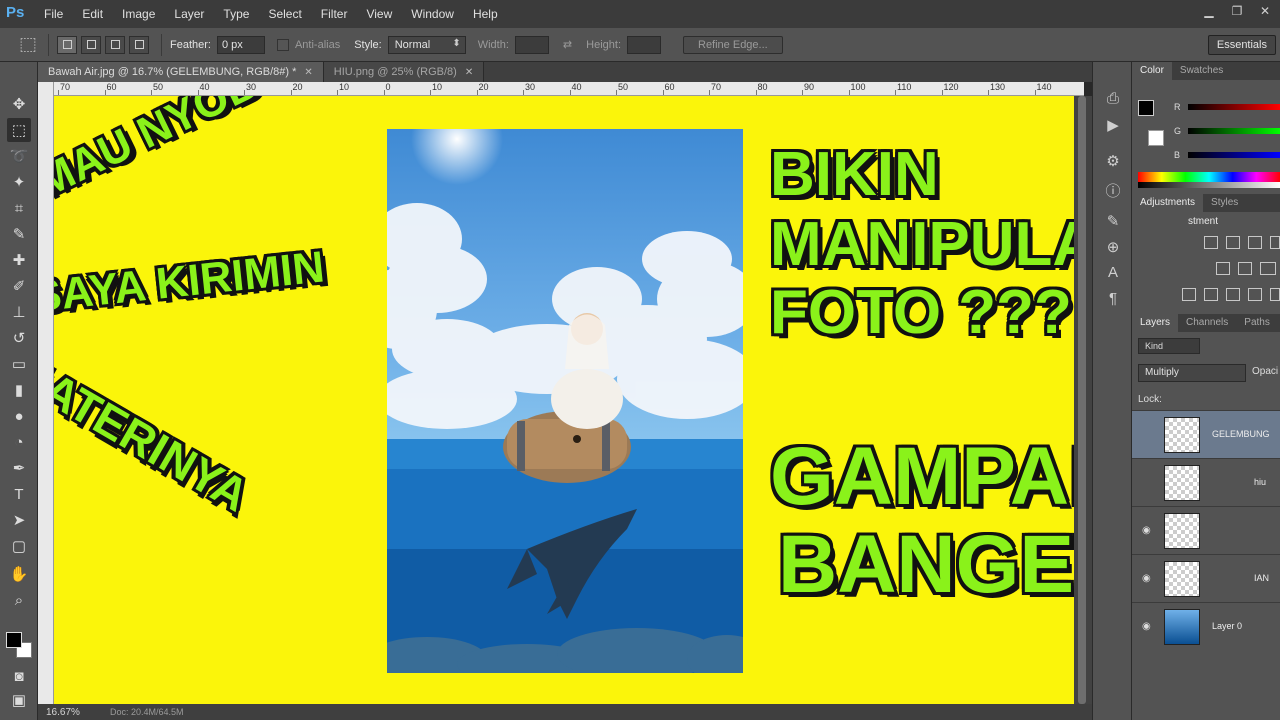 The height and width of the screenshot is (720, 1280). What do you see at coordinates (1113, 100) in the screenshot?
I see `history-panel-icon: ⎙` at bounding box center [1113, 100].